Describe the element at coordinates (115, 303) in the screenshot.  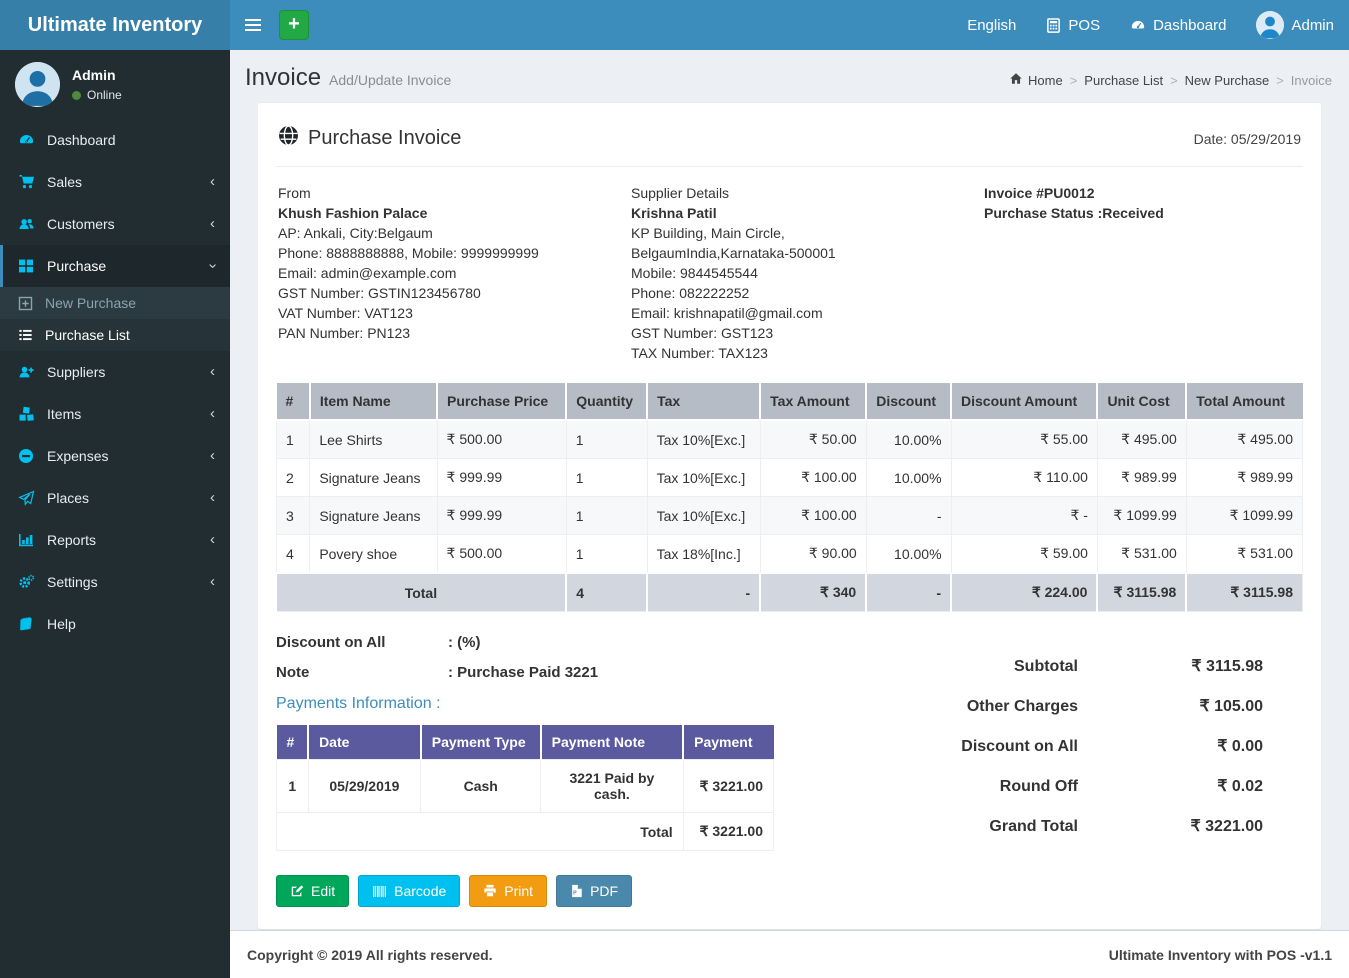
I see `sidebar-item-new-purchase: New Purchase` at that location.